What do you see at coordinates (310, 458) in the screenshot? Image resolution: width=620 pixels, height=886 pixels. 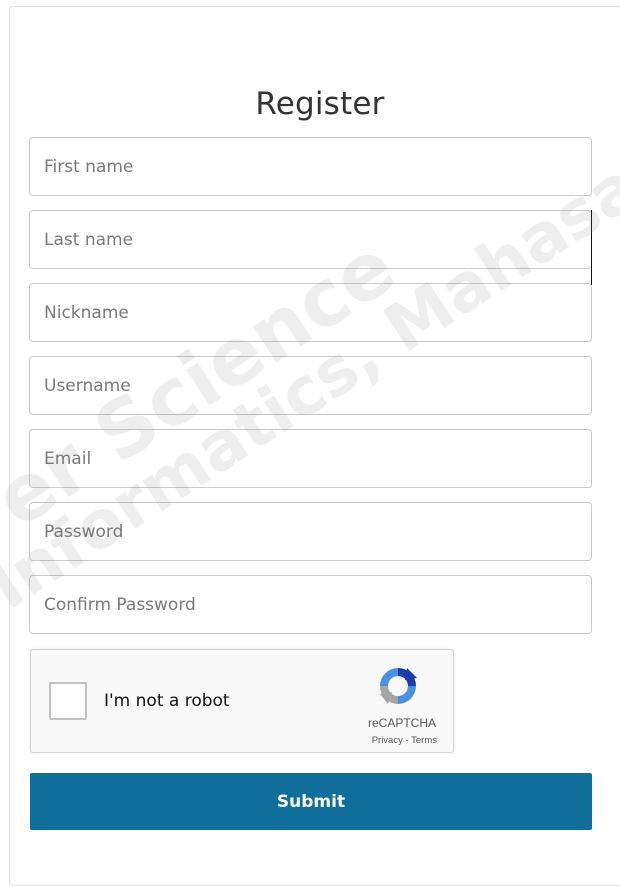 I see `email-input` at bounding box center [310, 458].